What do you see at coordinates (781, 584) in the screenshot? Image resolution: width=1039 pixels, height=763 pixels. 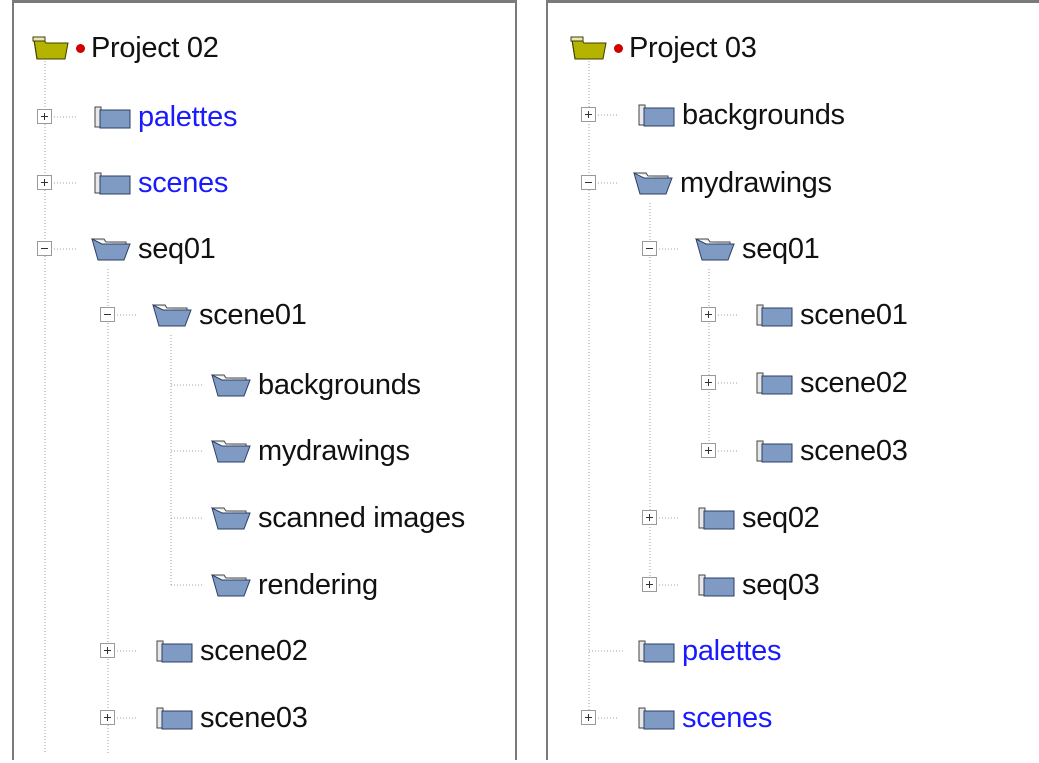 I see `tree-node-label: seq03` at bounding box center [781, 584].